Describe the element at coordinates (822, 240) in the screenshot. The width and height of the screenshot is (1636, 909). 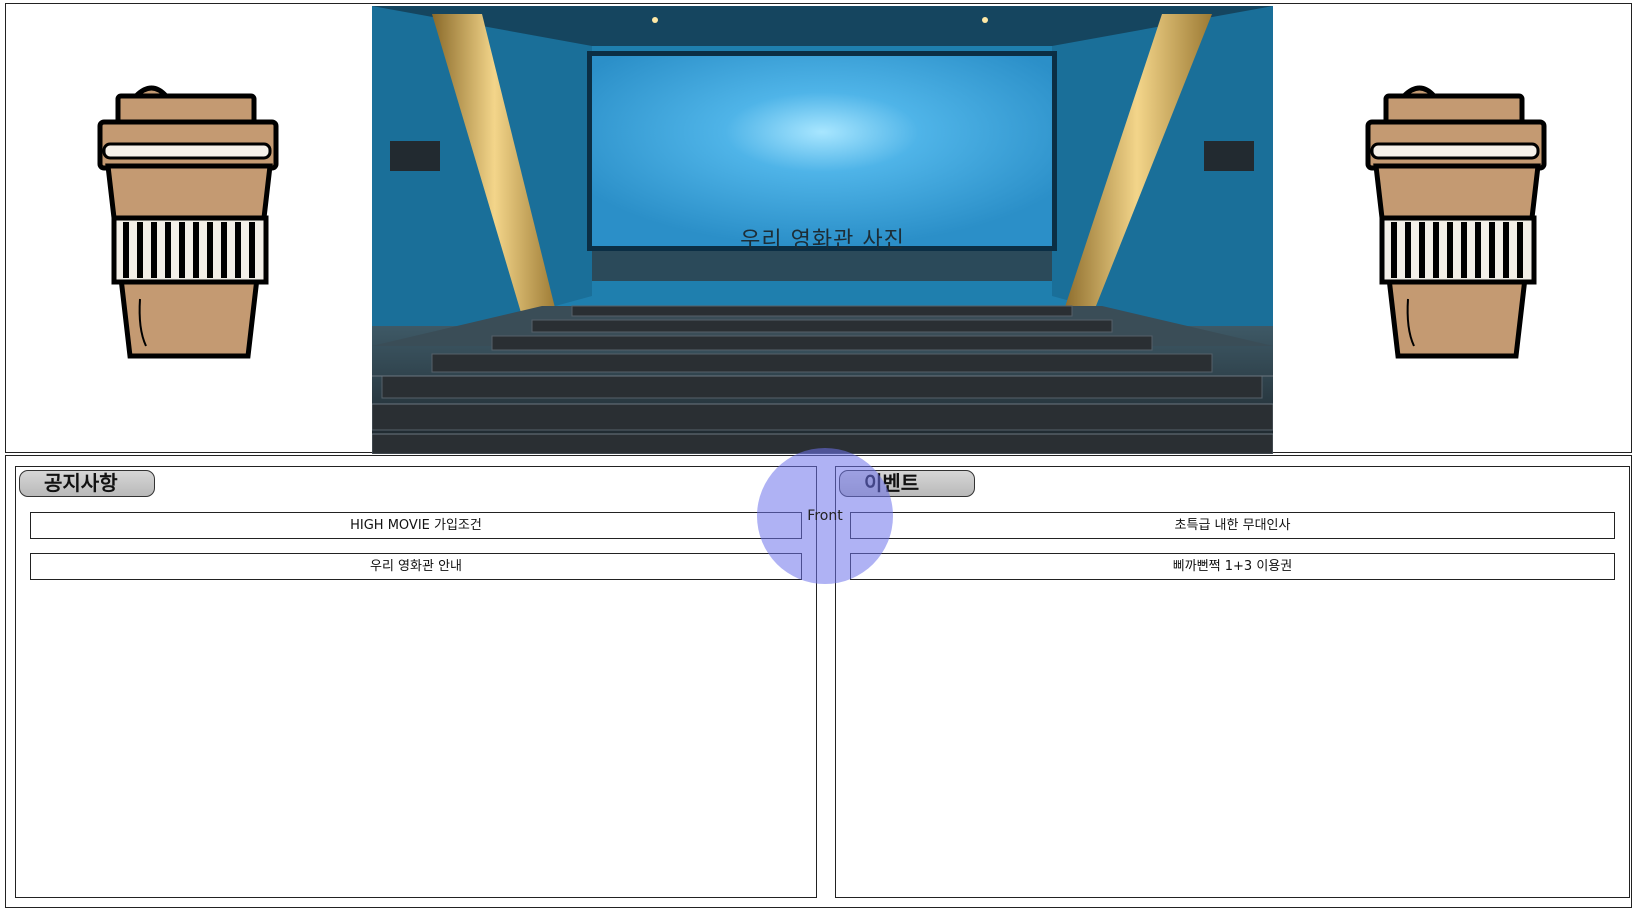
I see `cinema-photo-caption: 우리 영화관 사진` at that location.